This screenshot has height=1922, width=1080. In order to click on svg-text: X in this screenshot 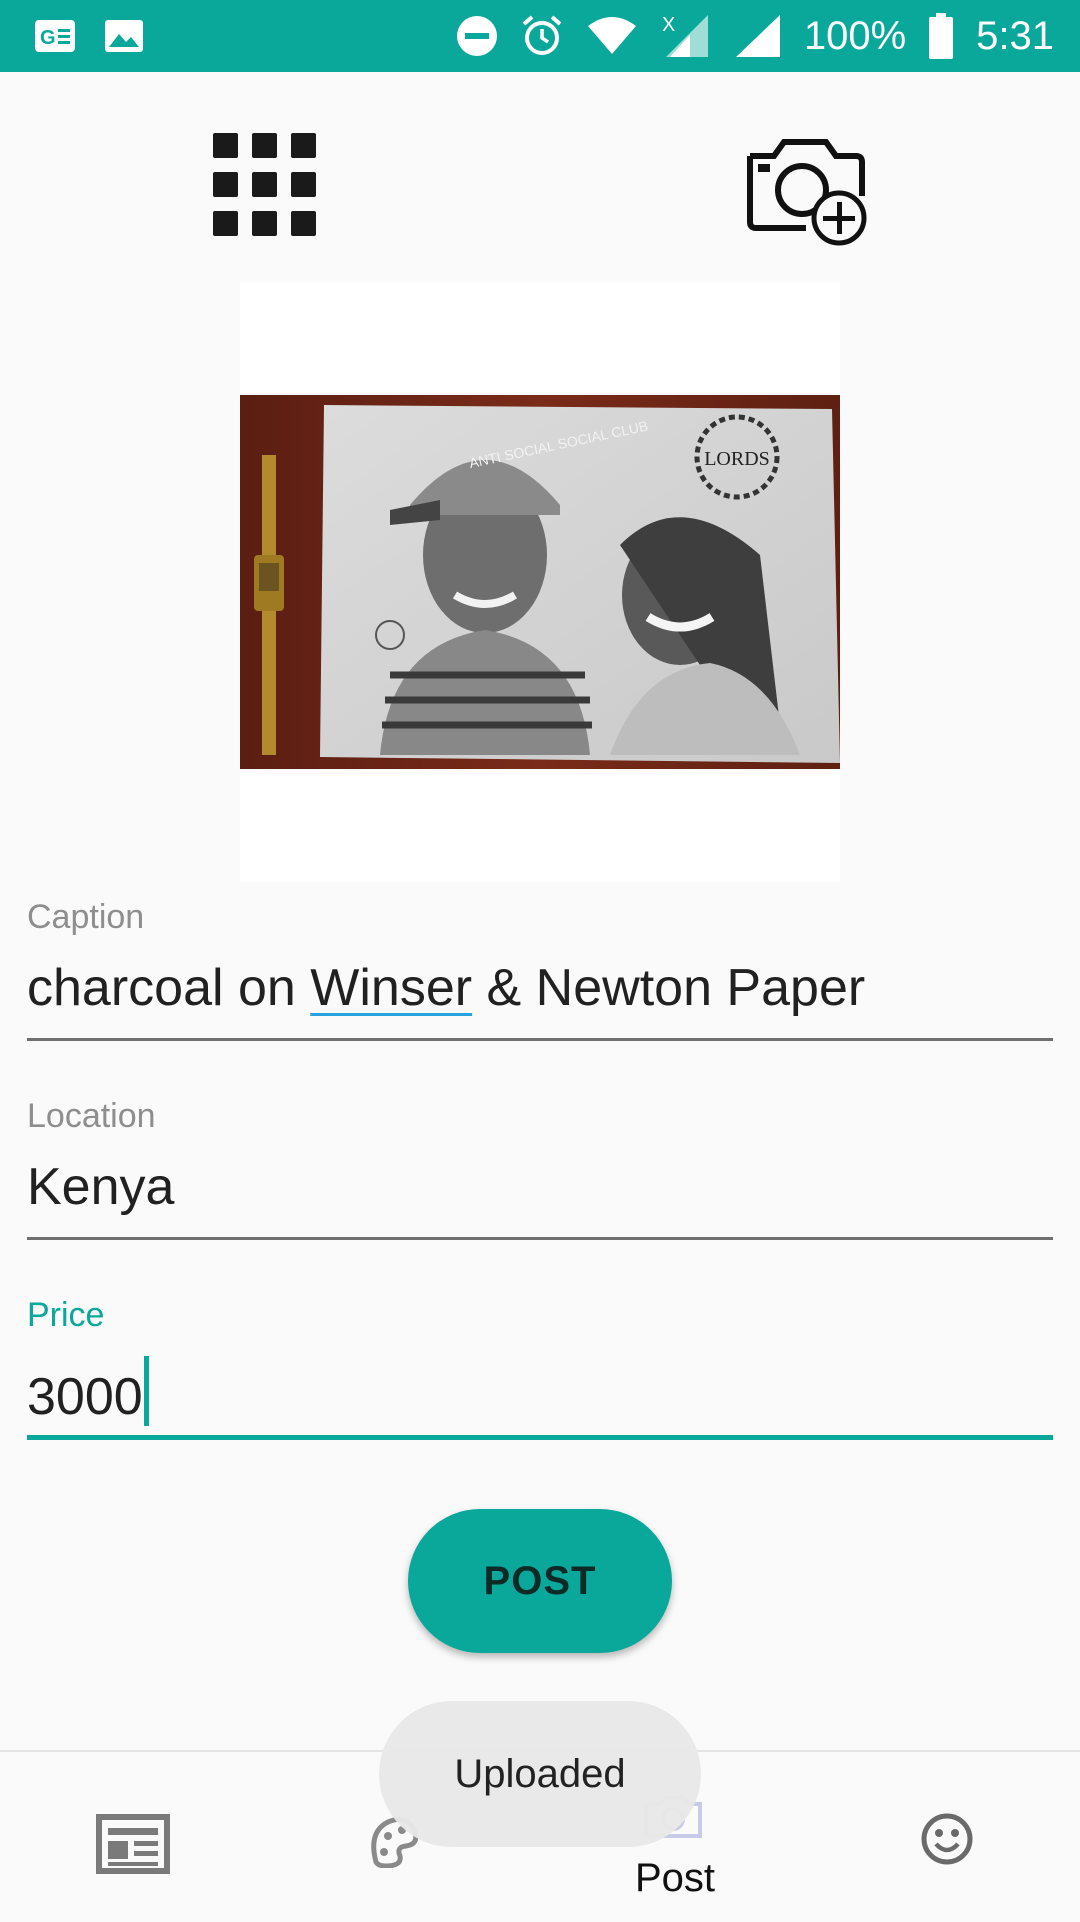, I will do `click(668, 25)`.